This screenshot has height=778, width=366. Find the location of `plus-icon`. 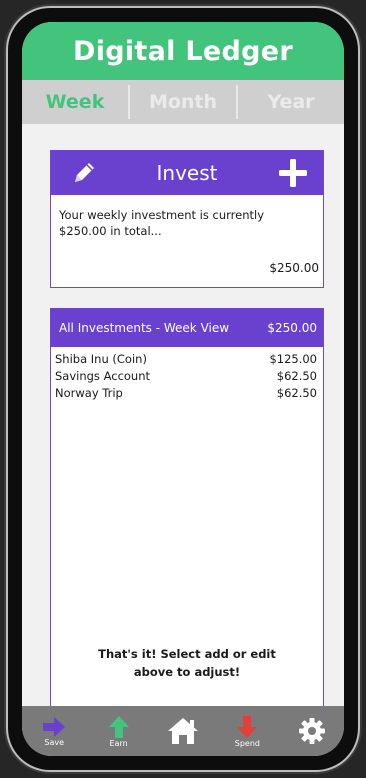

plus-icon is located at coordinates (293, 173).